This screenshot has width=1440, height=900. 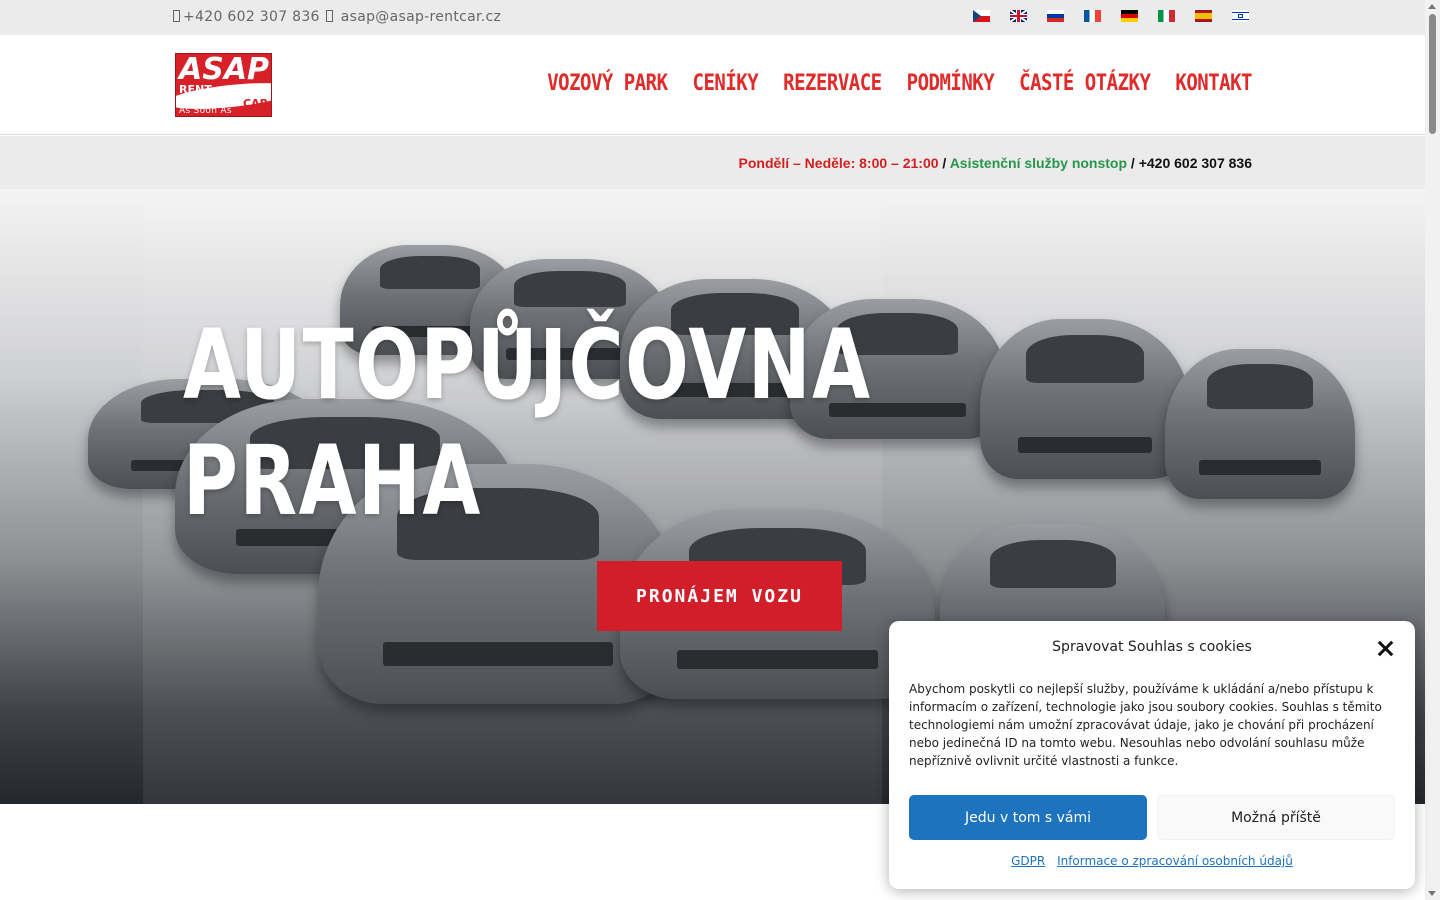 What do you see at coordinates (527, 423) in the screenshot?
I see `hero-title: AUTOPŮJČOVNA PRAHA` at bounding box center [527, 423].